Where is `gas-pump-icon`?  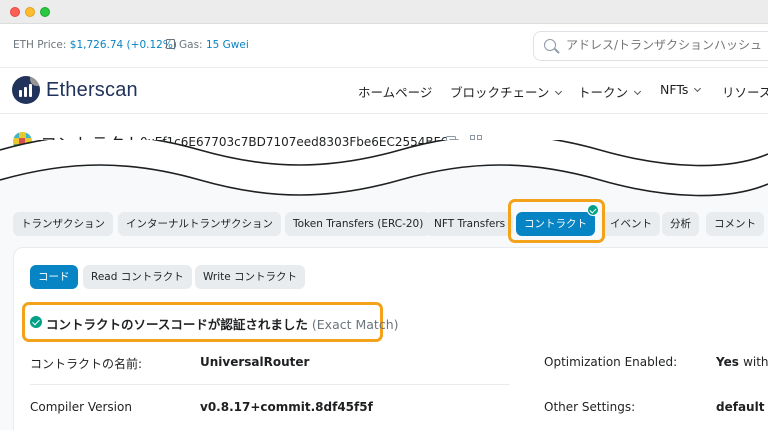
gas-pump-icon is located at coordinates (170, 44).